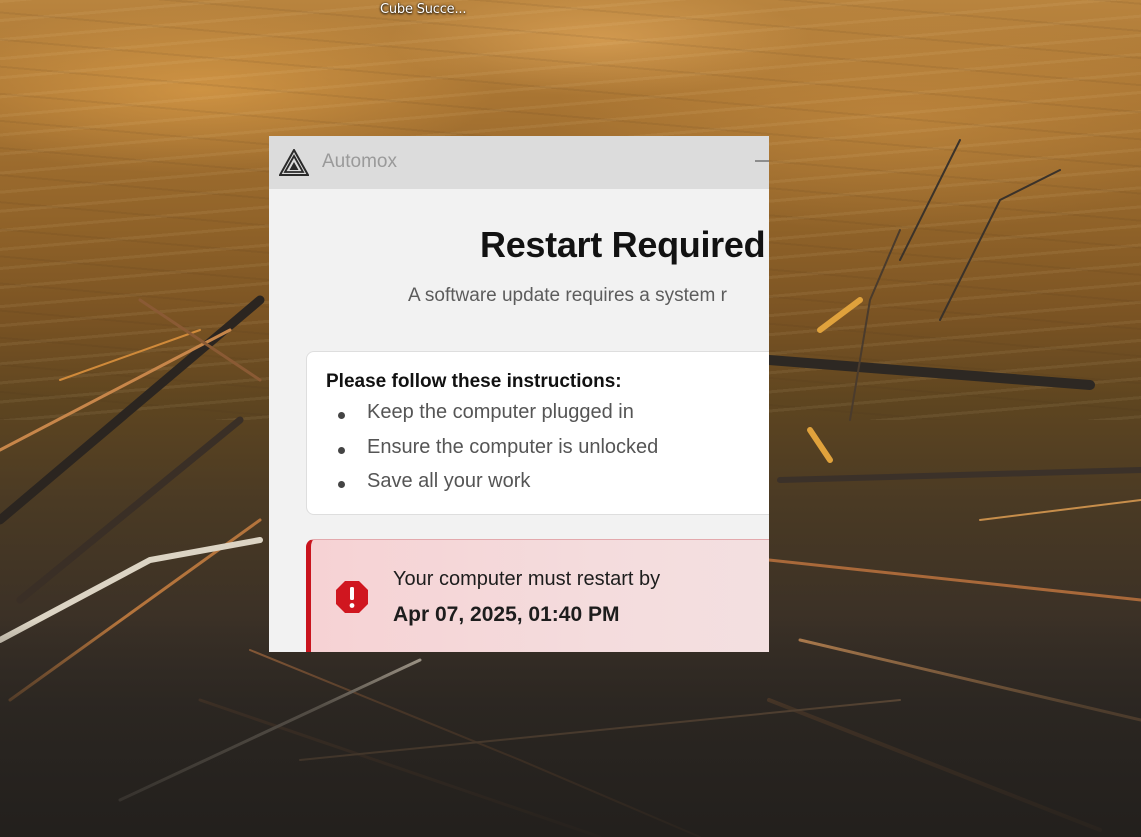 Image resolution: width=1141 pixels, height=837 pixels. I want to click on dialog-subheading: A software update requires a system r, so click(567, 295).